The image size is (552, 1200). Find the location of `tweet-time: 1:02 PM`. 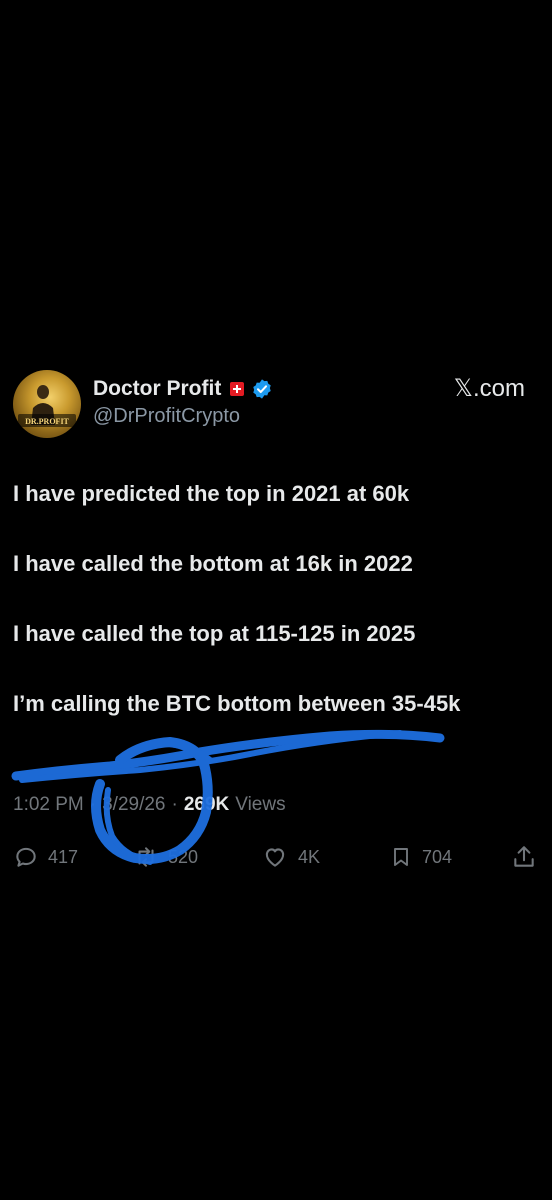

tweet-time: 1:02 PM is located at coordinates (48, 805).